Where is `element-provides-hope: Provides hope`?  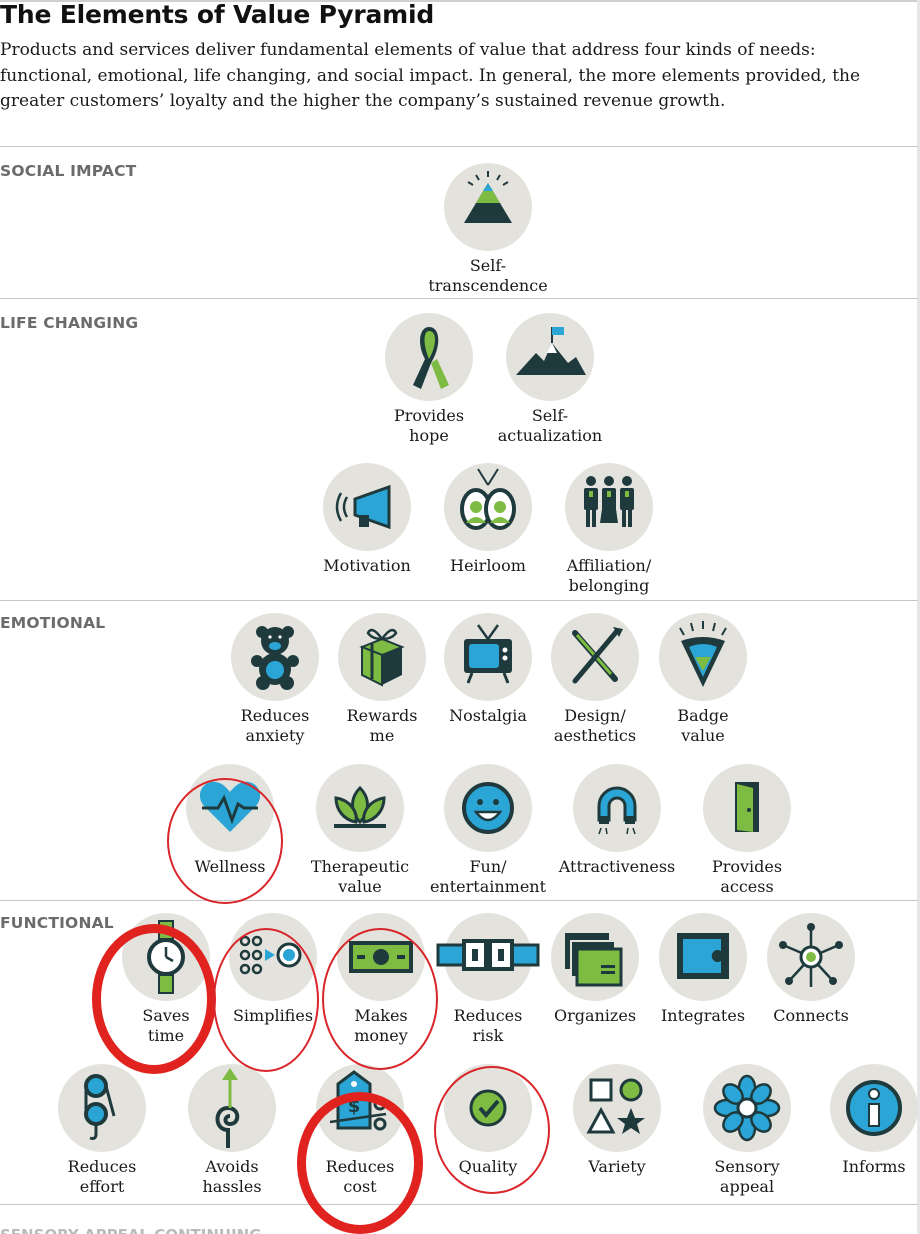
element-provides-hope: Provides hope is located at coordinates (429, 379).